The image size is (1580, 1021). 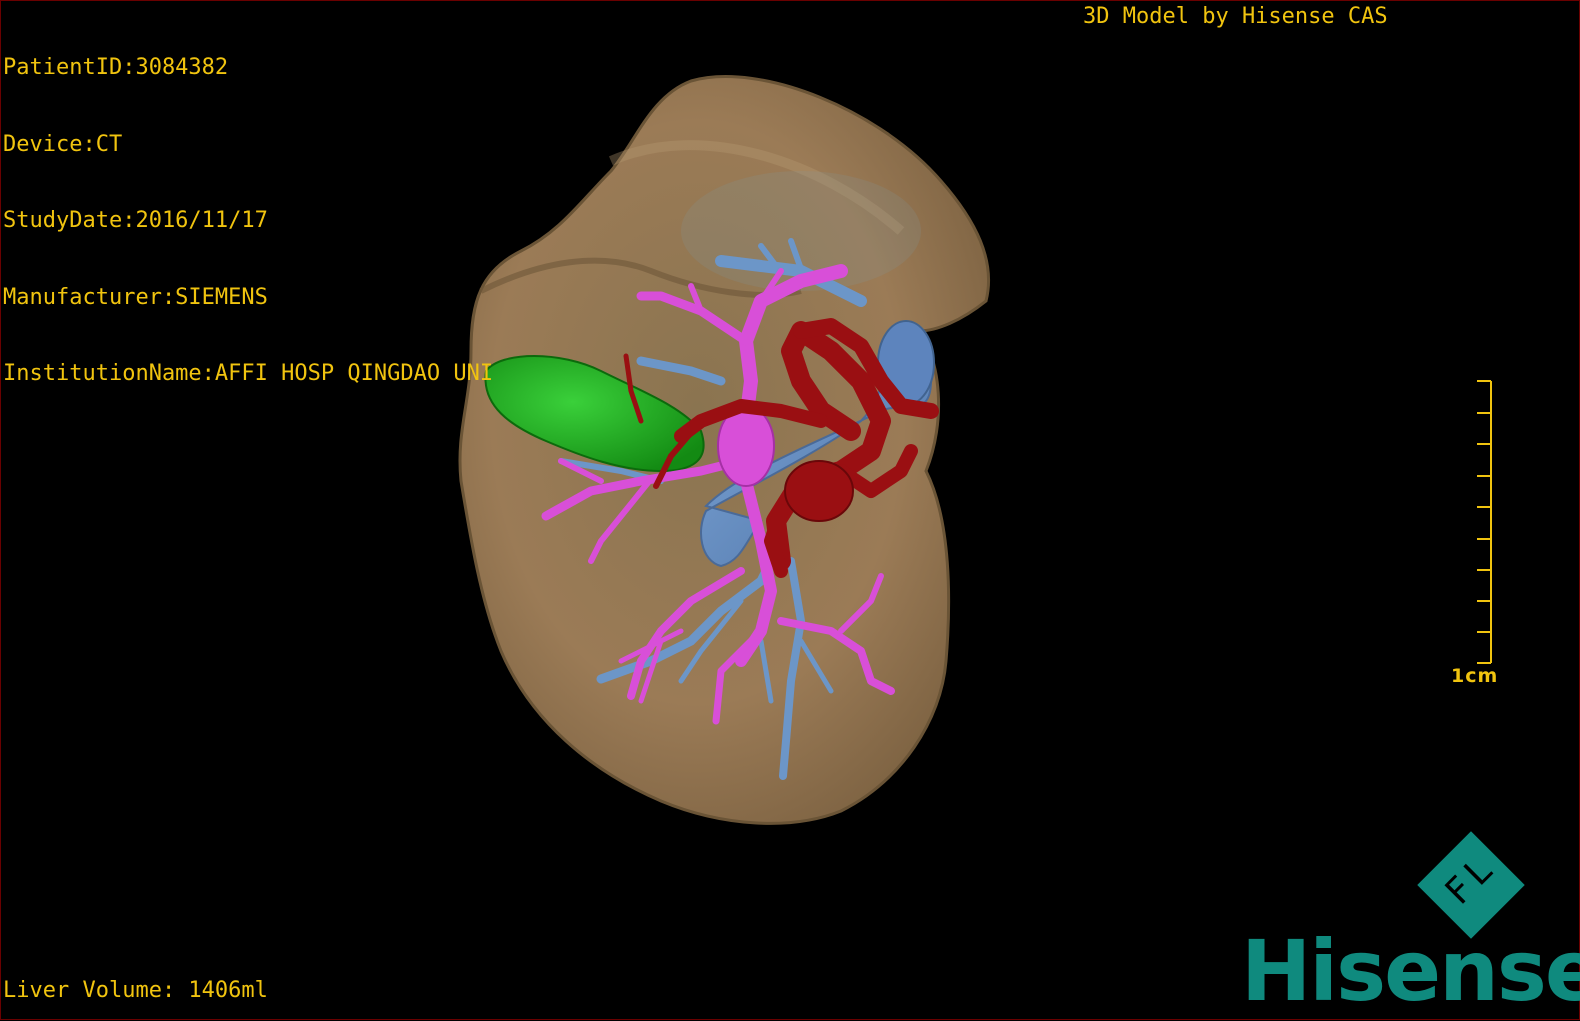 I want to click on liver-volume: Liver Volume: 1406ml, so click(x=135, y=990).